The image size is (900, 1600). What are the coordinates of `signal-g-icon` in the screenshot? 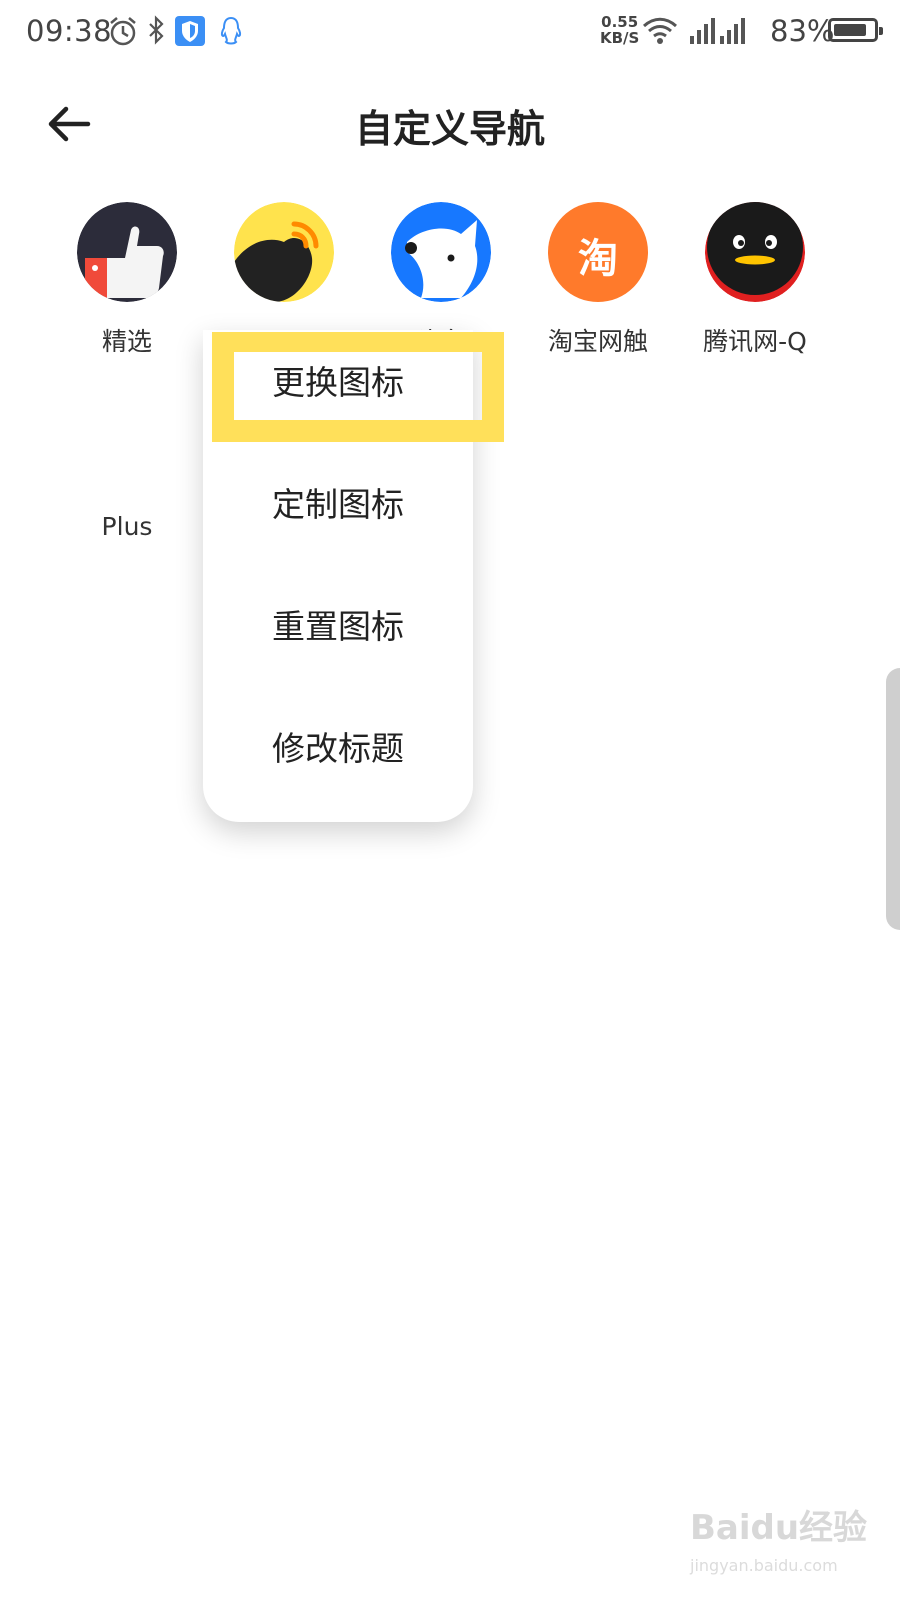 It's located at (702, 31).